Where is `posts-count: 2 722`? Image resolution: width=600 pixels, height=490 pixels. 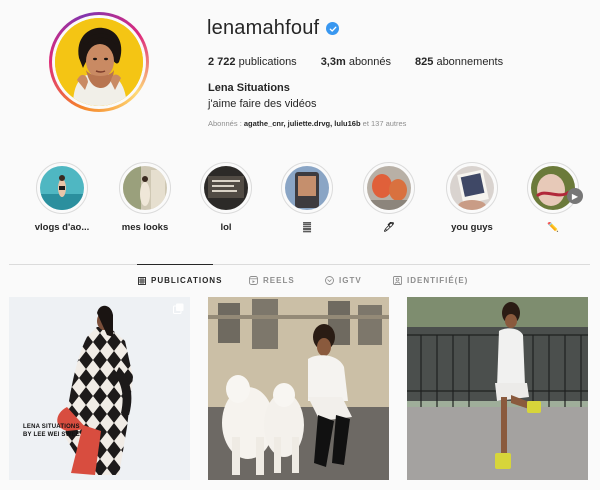
posts-count: 2 722 is located at coordinates (222, 62).